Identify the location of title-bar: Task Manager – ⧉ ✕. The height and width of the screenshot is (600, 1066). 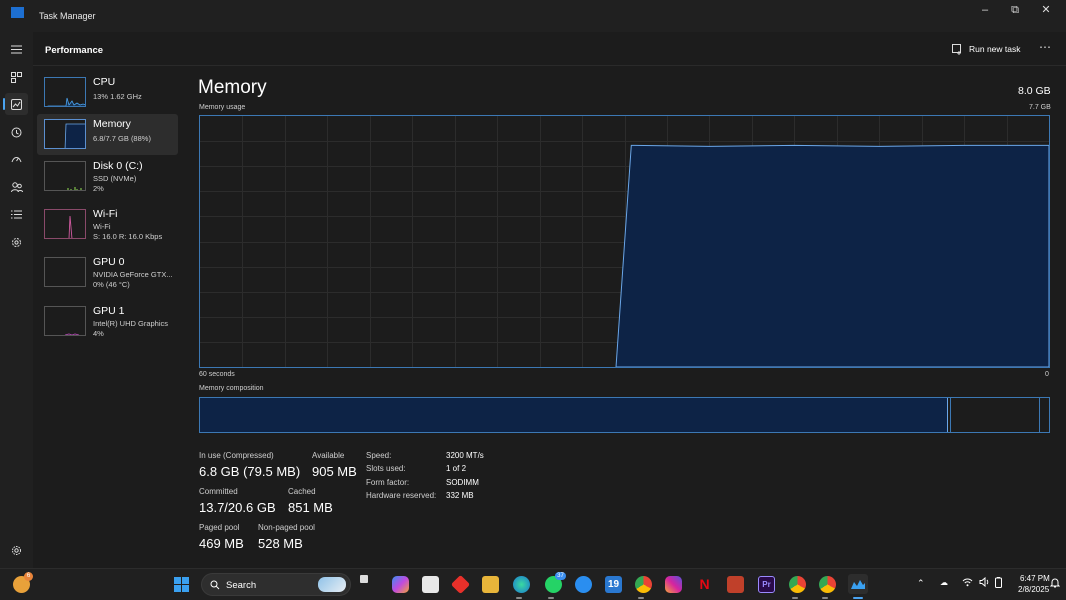
(533, 16).